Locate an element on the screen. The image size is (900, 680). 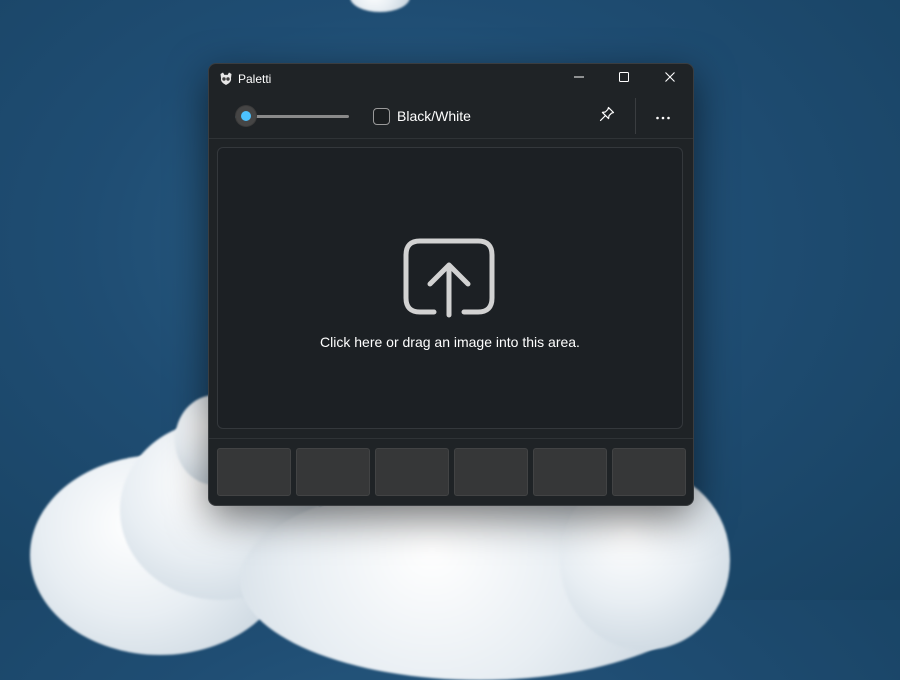
window-title: Paletti is located at coordinates (255, 79).